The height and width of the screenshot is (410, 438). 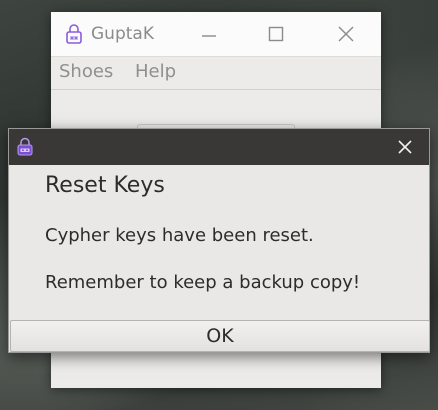 I want to click on ok-button: OK, so click(x=220, y=336).